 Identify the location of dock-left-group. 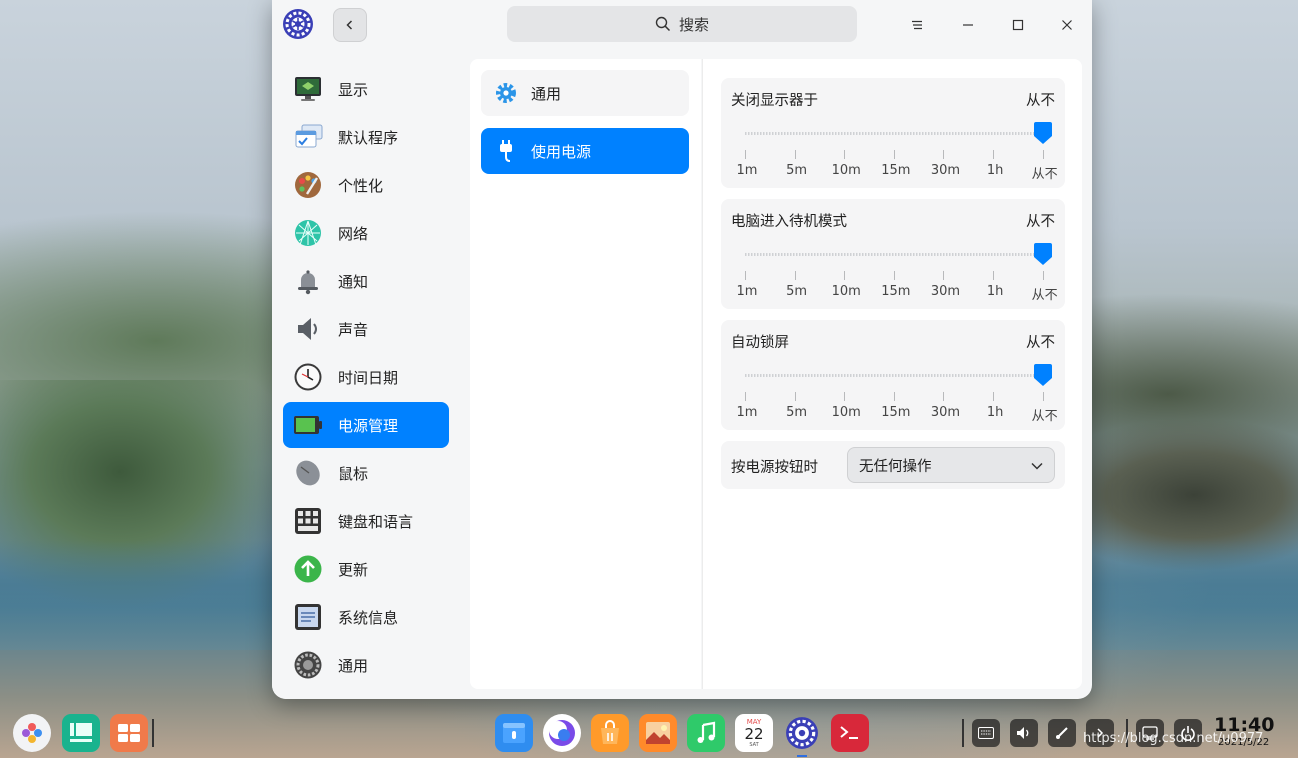
(82, 733).